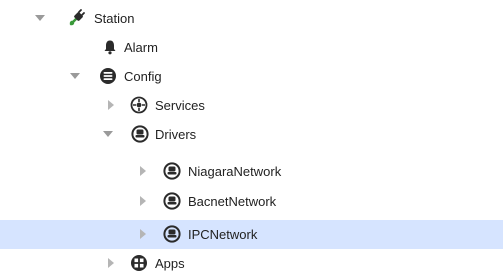  I want to click on tree-node-label: Apps, so click(170, 263).